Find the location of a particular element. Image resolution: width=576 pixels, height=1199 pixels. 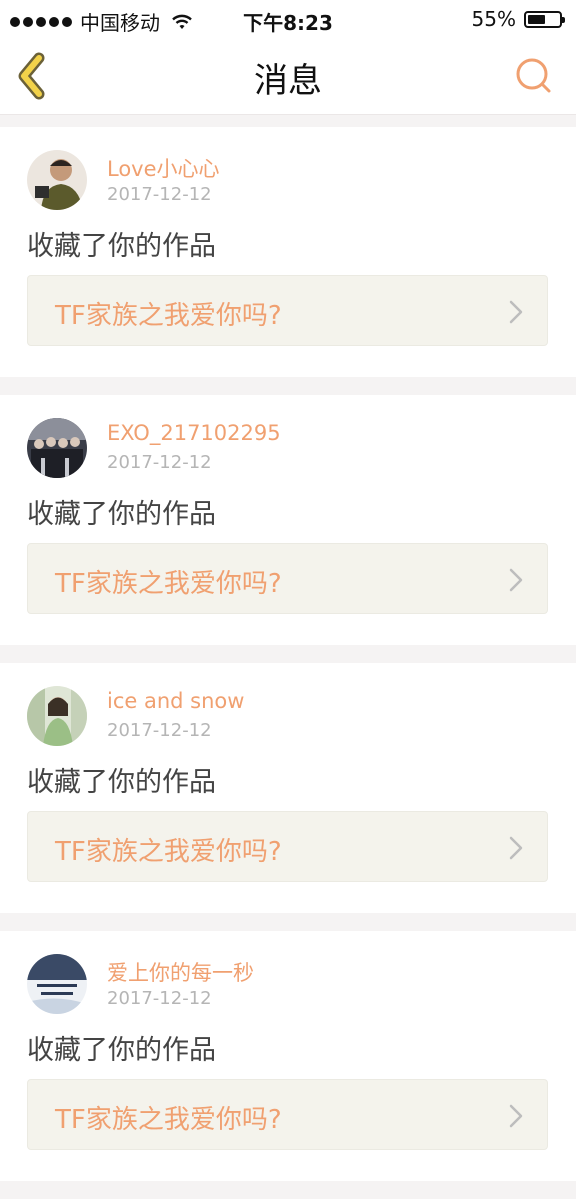

navigation-bar: 消息 is located at coordinates (288, 76).